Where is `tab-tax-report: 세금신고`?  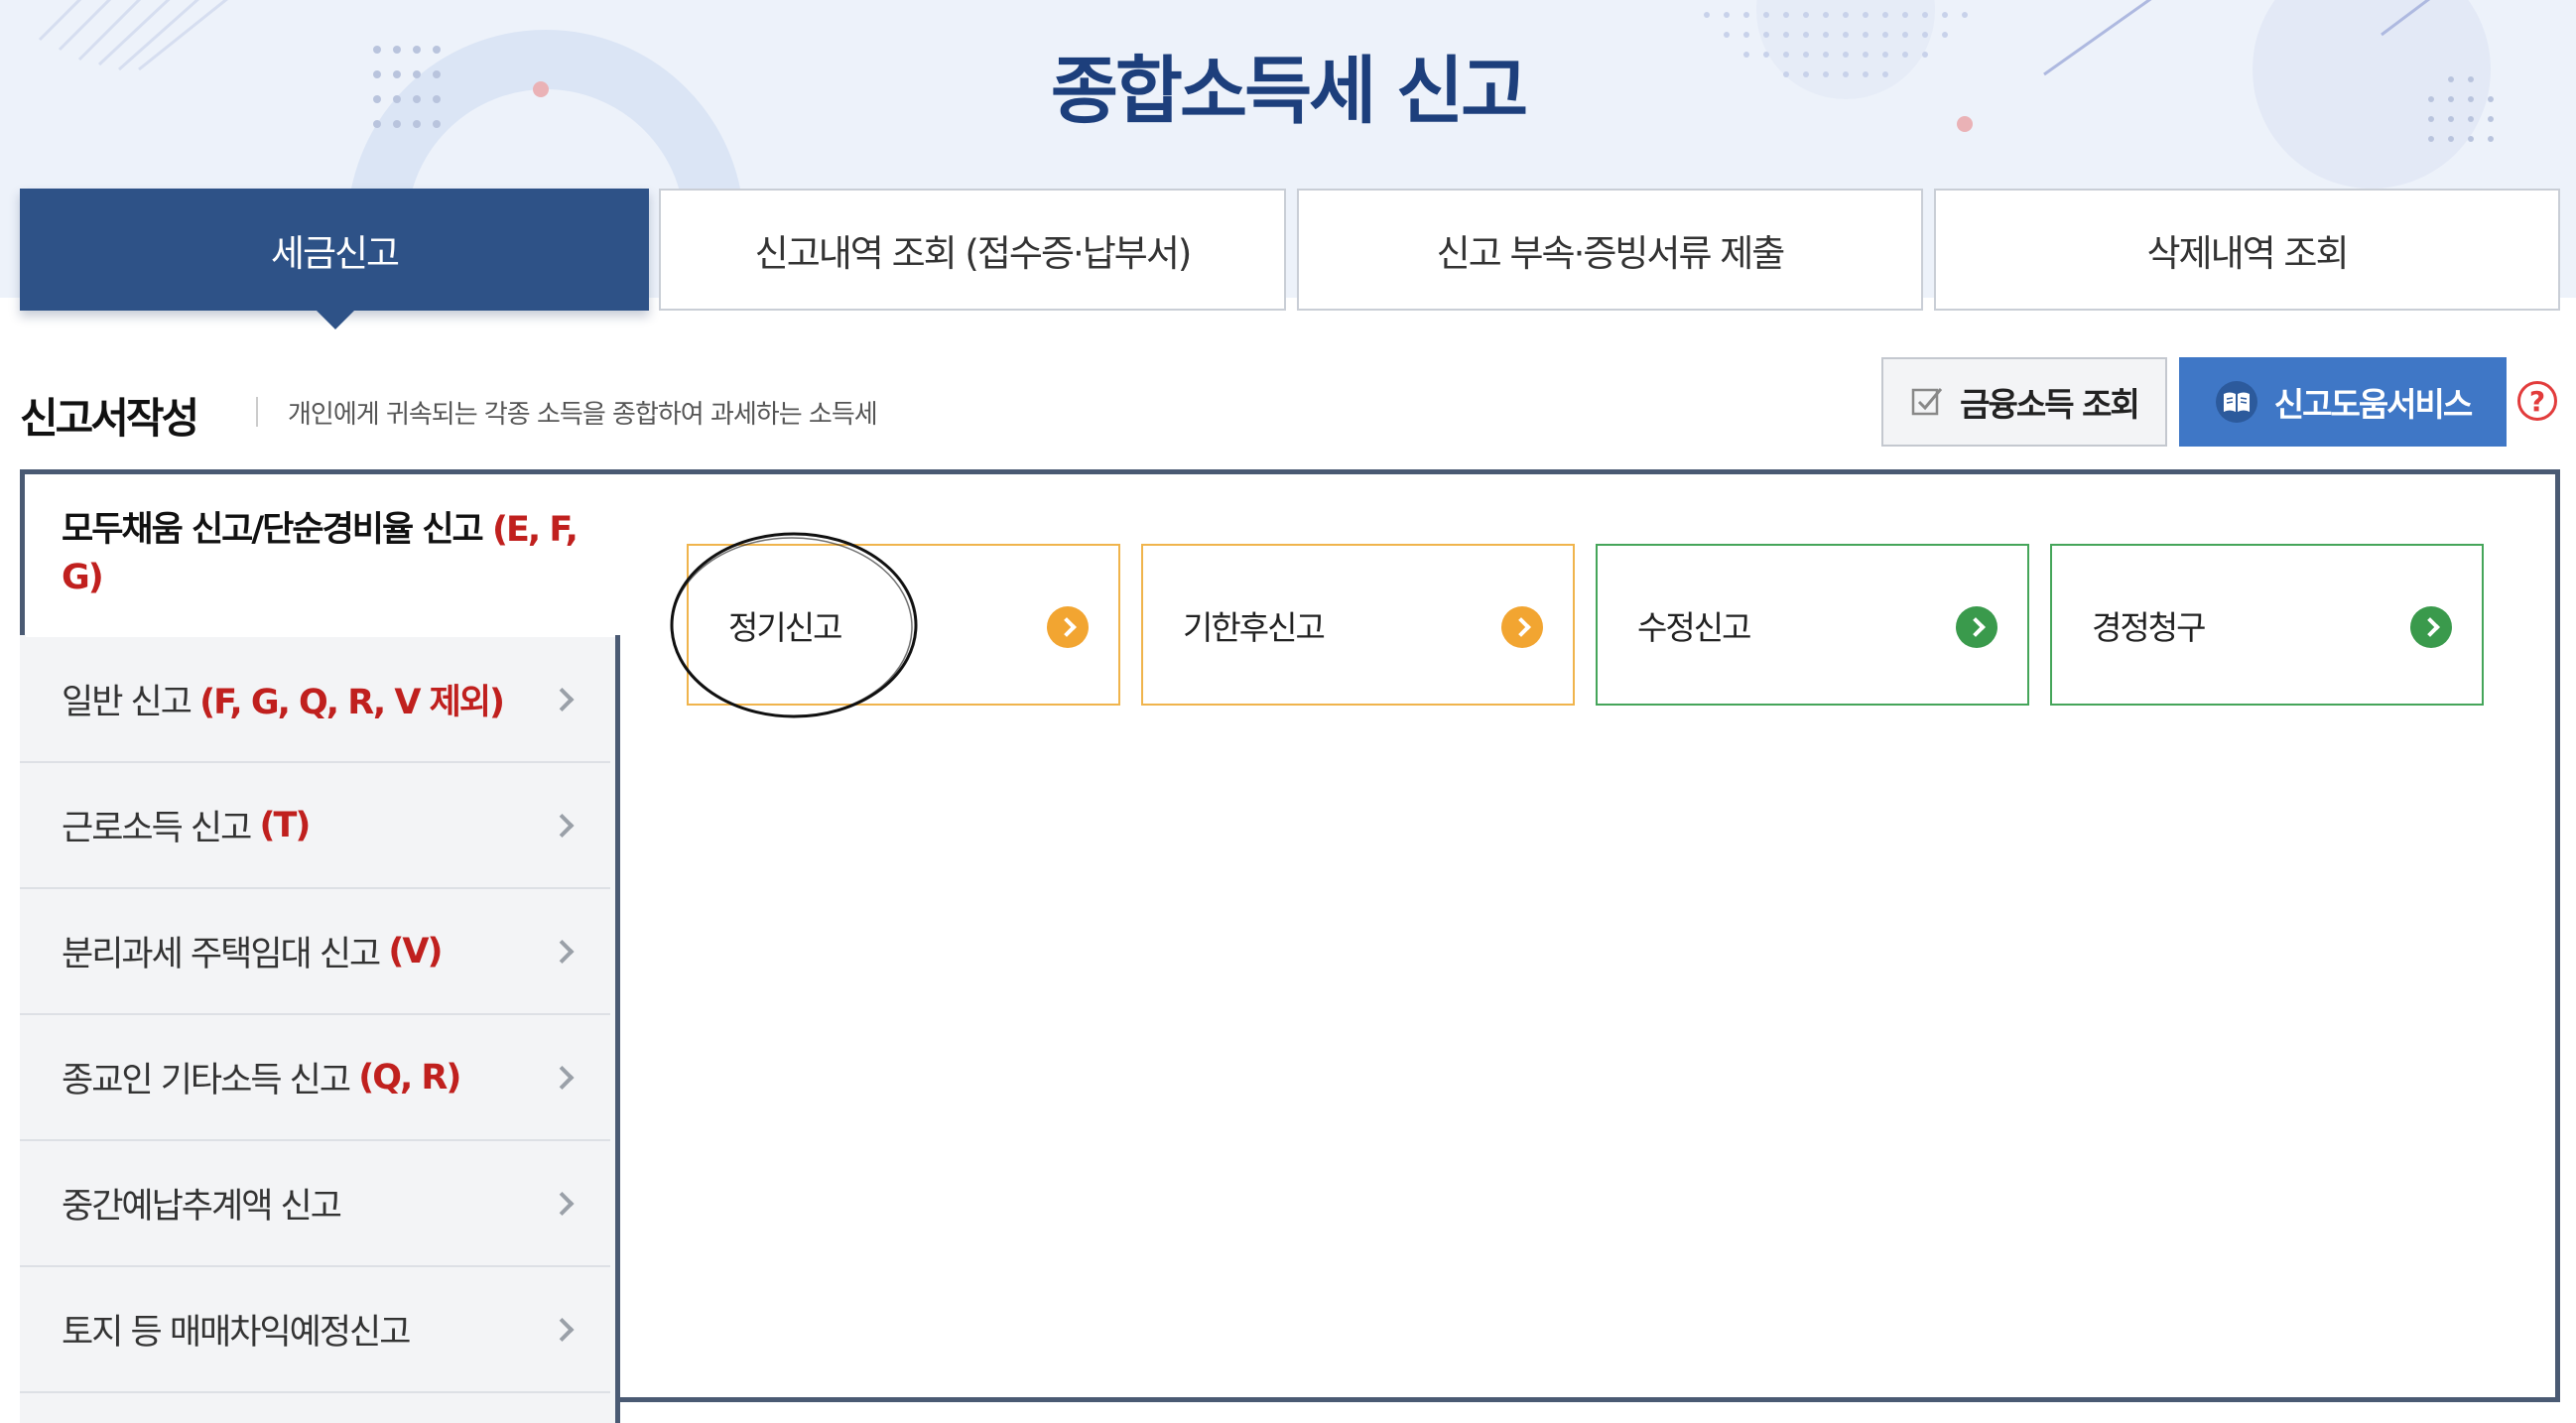 tab-tax-report: 세금신고 is located at coordinates (334, 250).